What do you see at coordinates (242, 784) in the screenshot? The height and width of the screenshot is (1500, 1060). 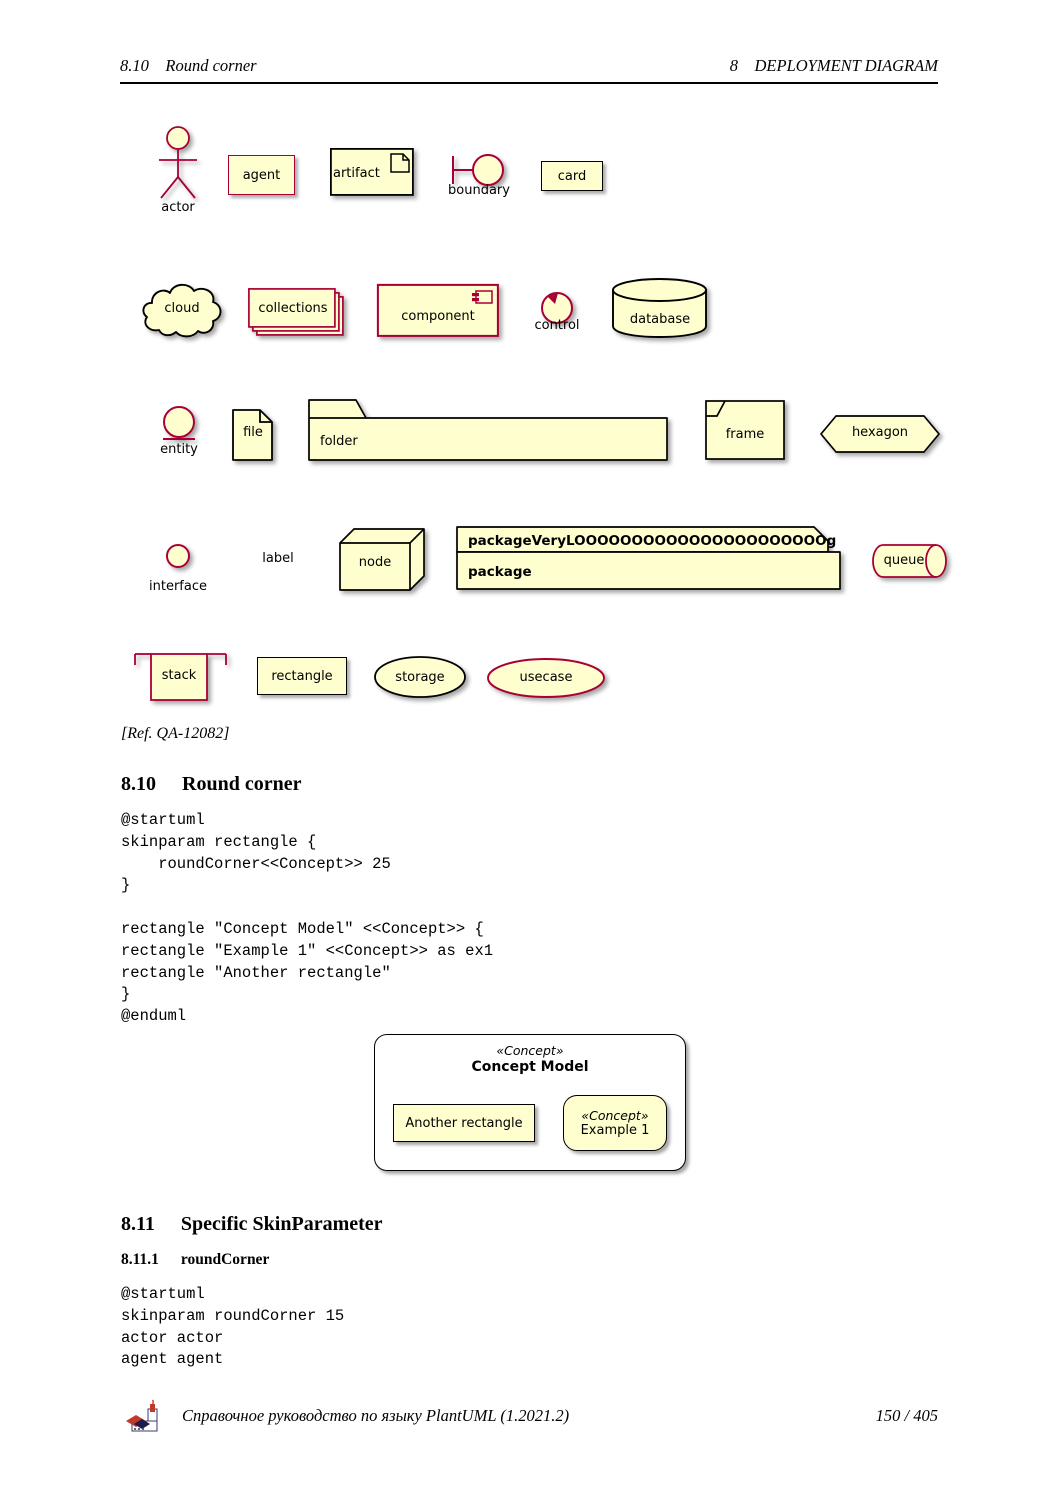 I see `heading-8-10-title: Round corner` at bounding box center [242, 784].